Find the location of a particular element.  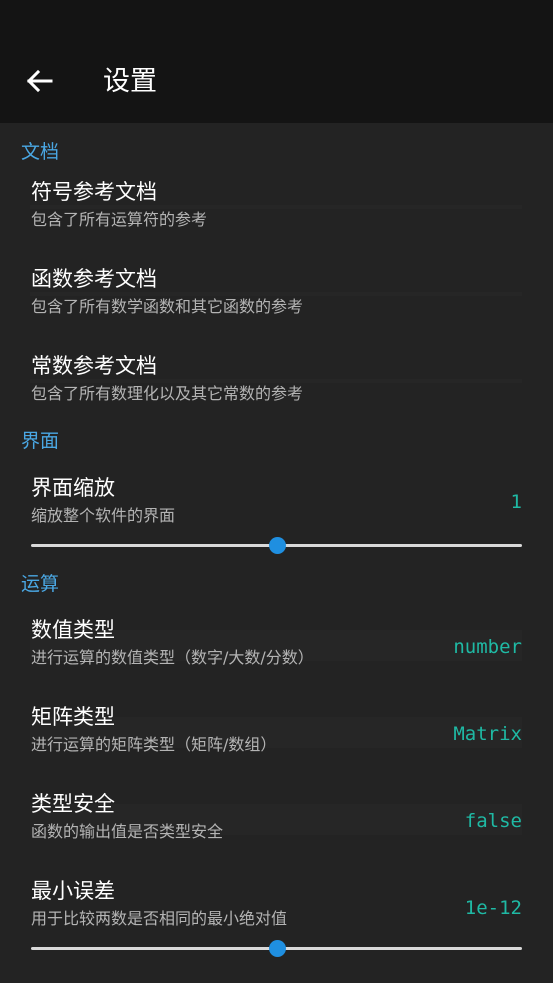

pref-summary: 包含了所有数理化以及其它常数的参考 is located at coordinates (167, 393).